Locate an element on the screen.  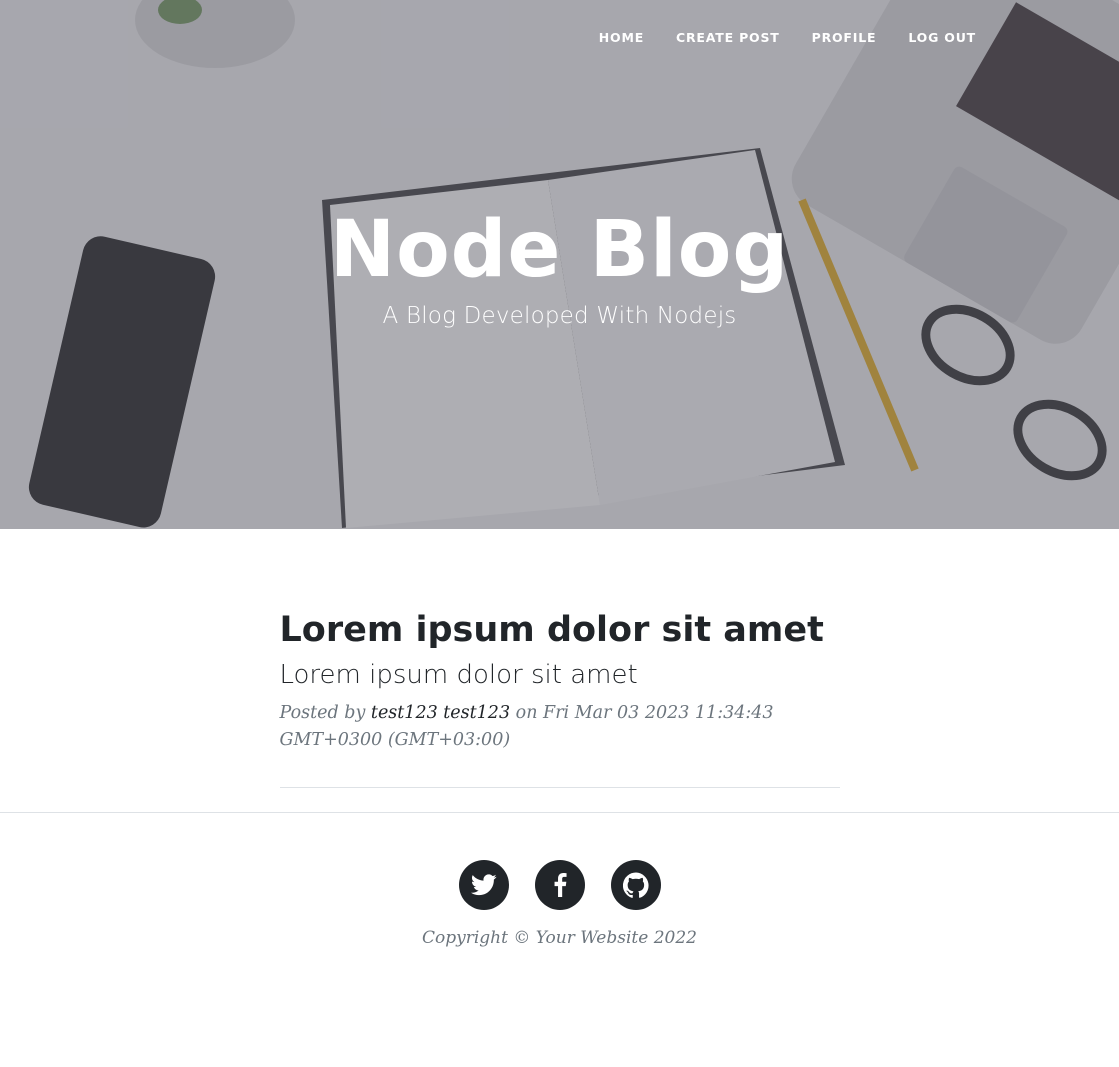
site-title: Node Blog is located at coordinates (559, 250).